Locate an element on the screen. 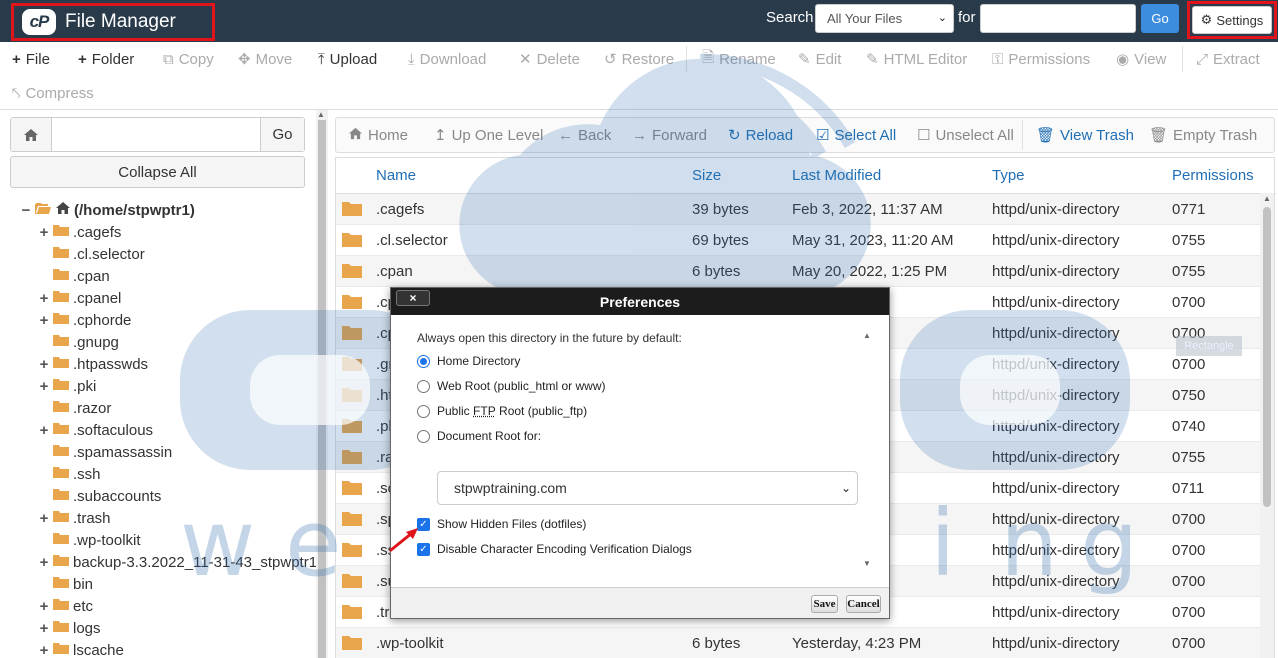  new-folder-button: + Folder is located at coordinates (106, 59).